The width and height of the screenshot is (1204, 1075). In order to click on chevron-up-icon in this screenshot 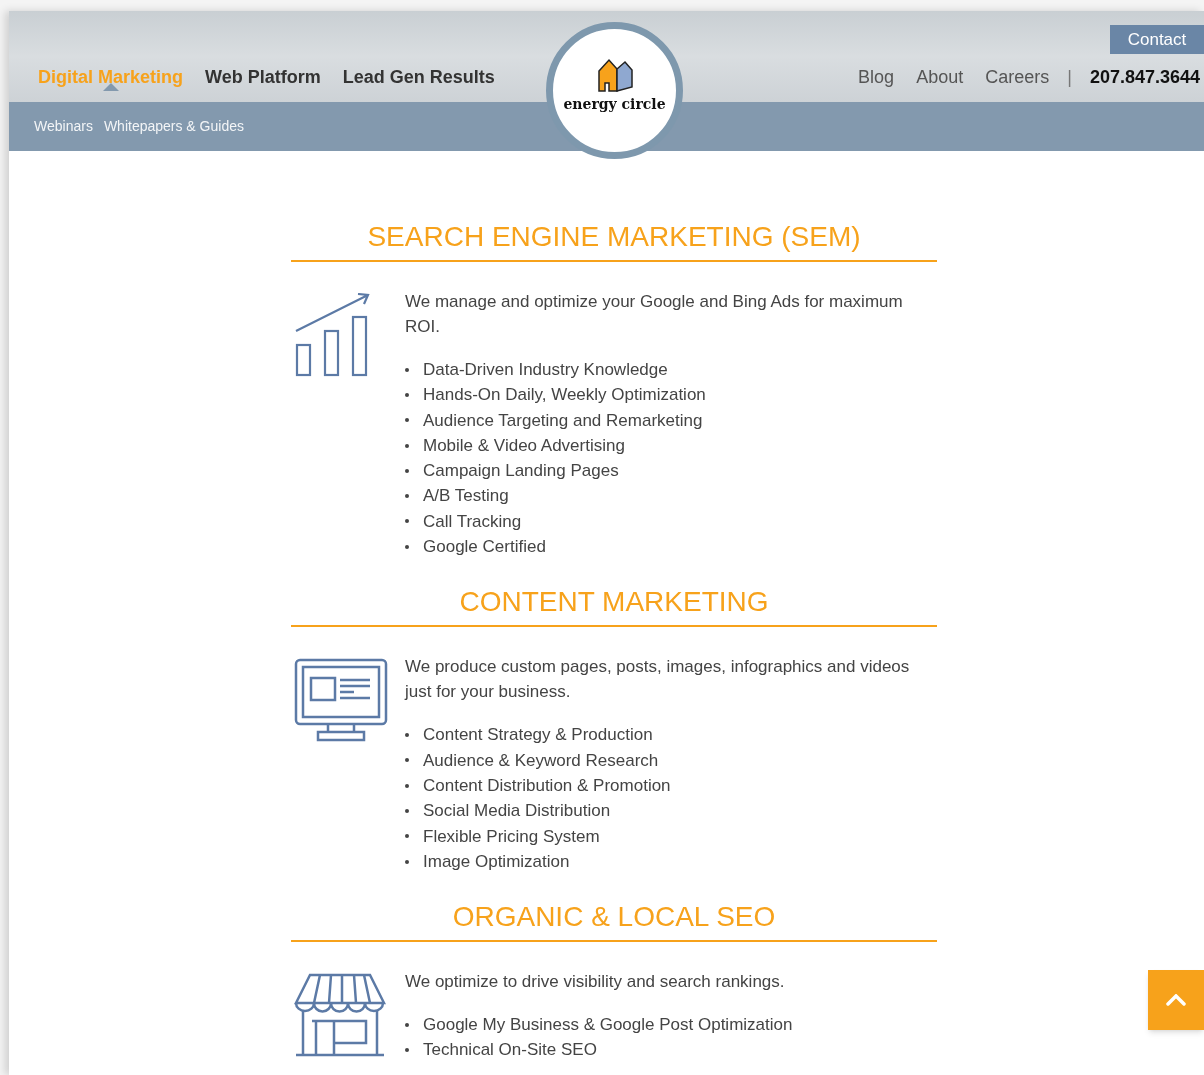, I will do `click(1176, 1000)`.